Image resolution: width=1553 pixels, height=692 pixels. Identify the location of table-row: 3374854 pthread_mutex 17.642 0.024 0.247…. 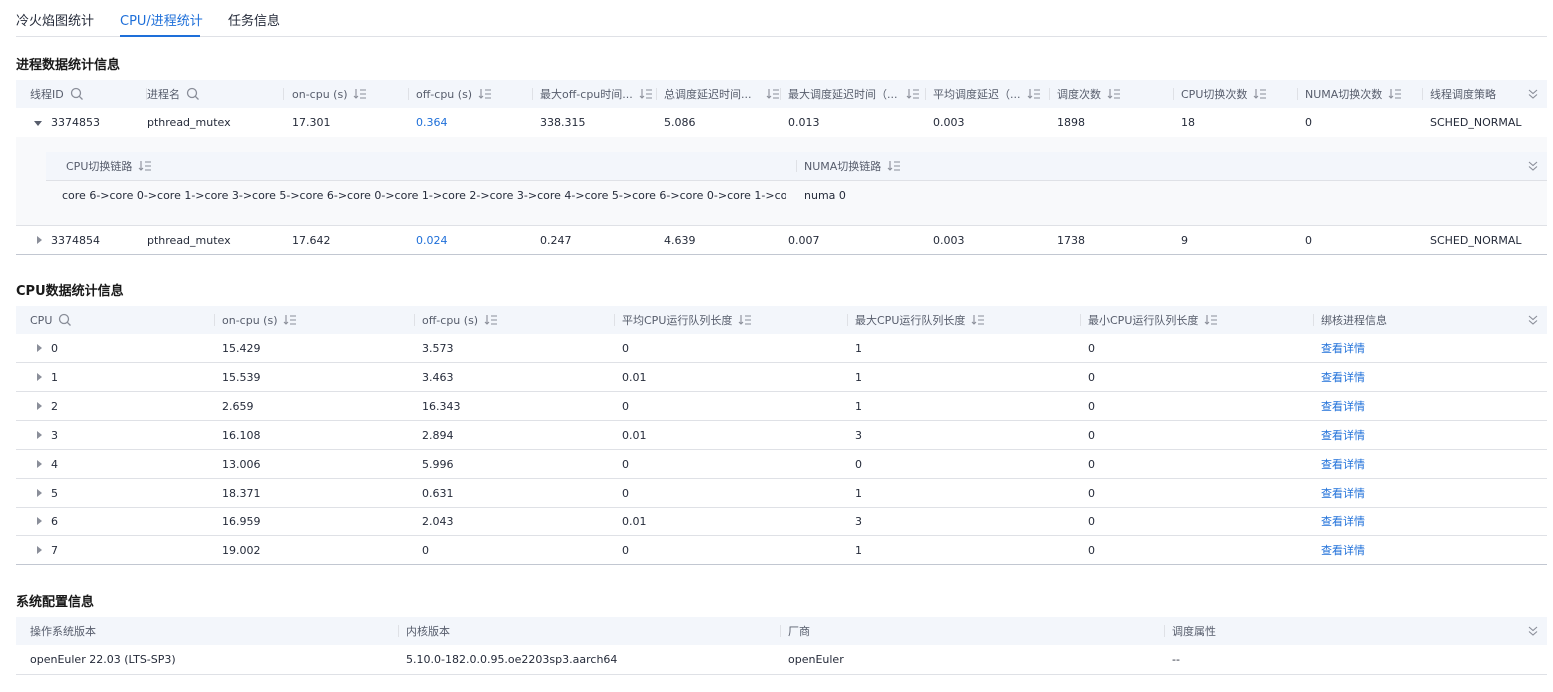
(781, 240).